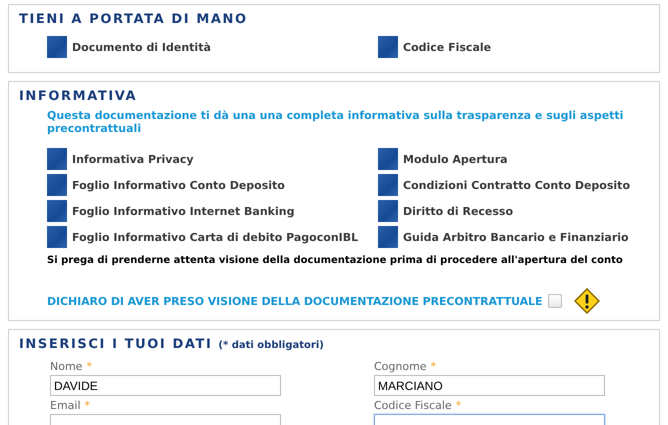 The image size is (668, 425). Describe the element at coordinates (516, 185) in the screenshot. I see `document-link: Condizioni Contratto Conto Deposito` at that location.